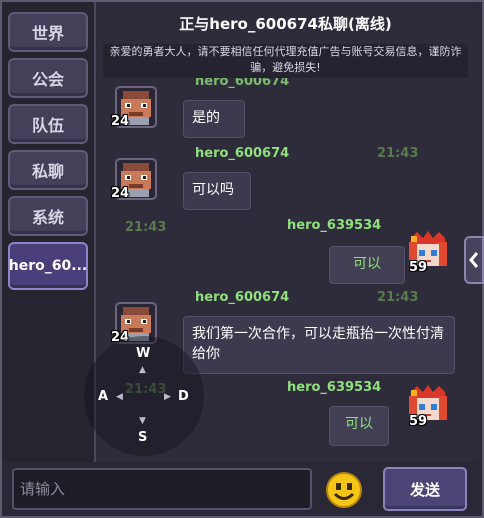 The width and height of the screenshot is (484, 518). Describe the element at coordinates (48, 170) in the screenshot. I see `tab-private: 私聊` at that location.